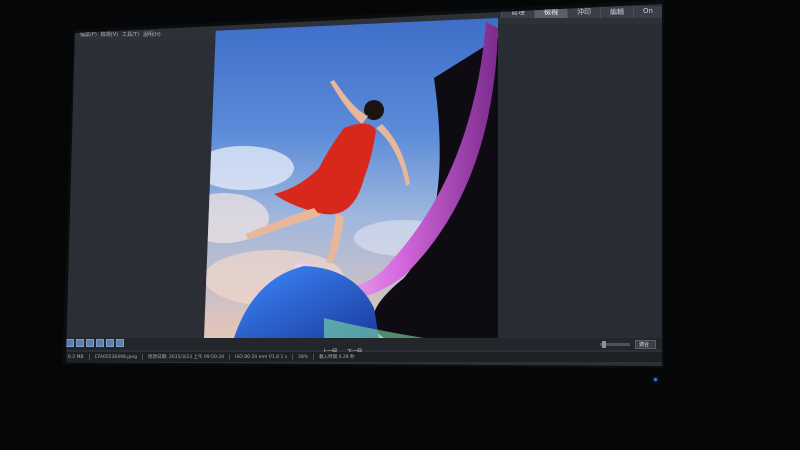  What do you see at coordinates (95, 343) in the screenshot?
I see `tool-icons` at bounding box center [95, 343].